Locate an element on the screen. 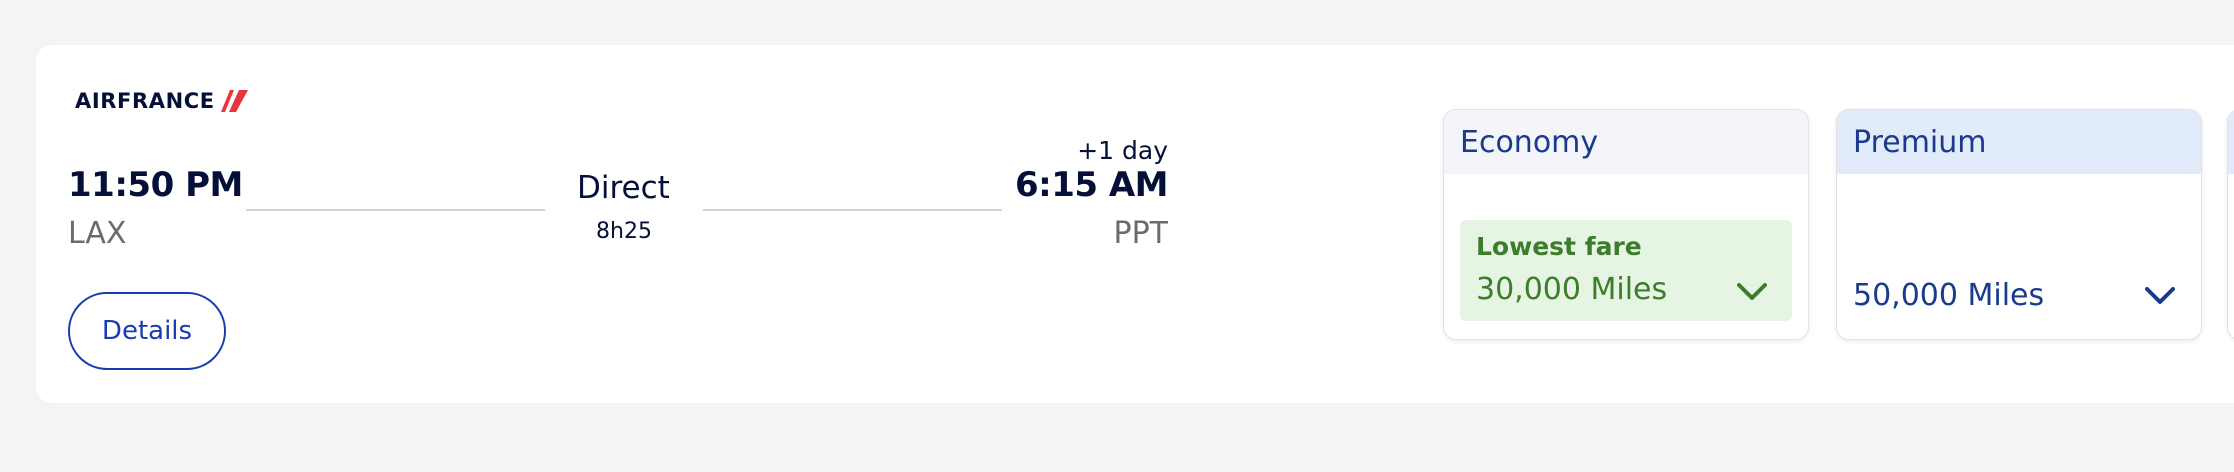 The image size is (2234, 472). day-offset: +1 day is located at coordinates (1122, 150).